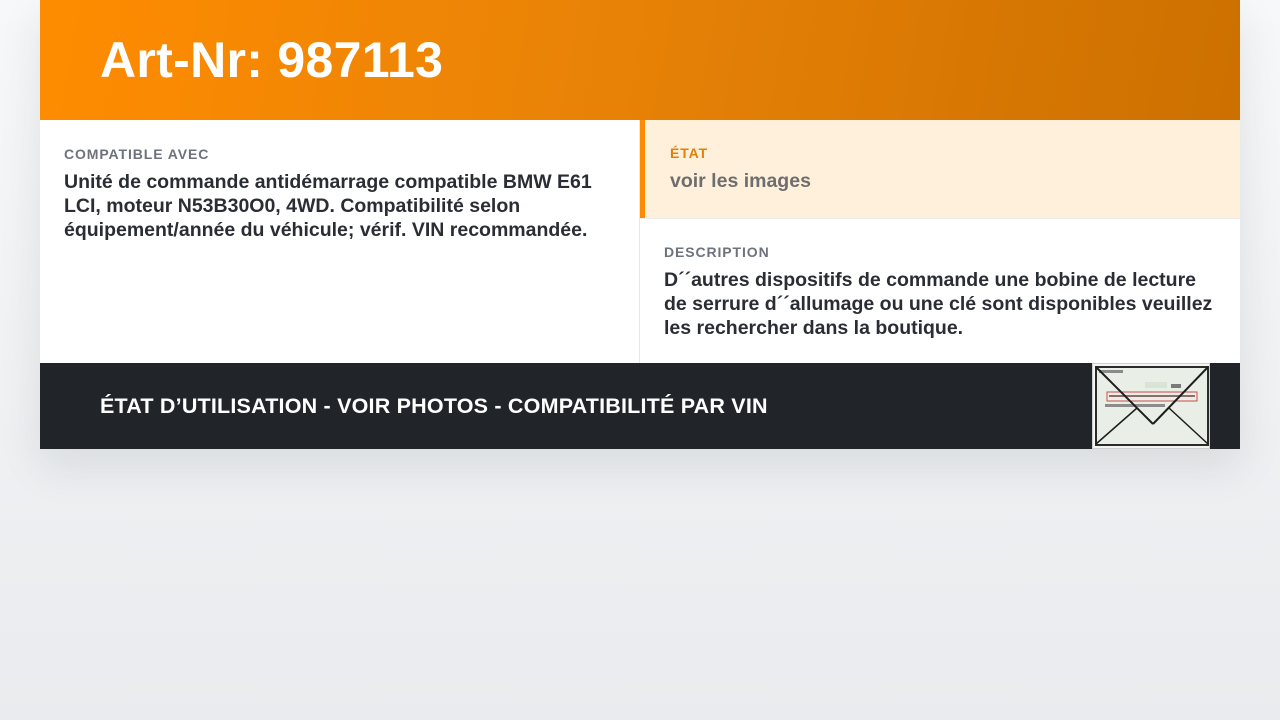 This screenshot has height=720, width=1280. I want to click on page-title: Art-Nr: 987113, so click(272, 60).